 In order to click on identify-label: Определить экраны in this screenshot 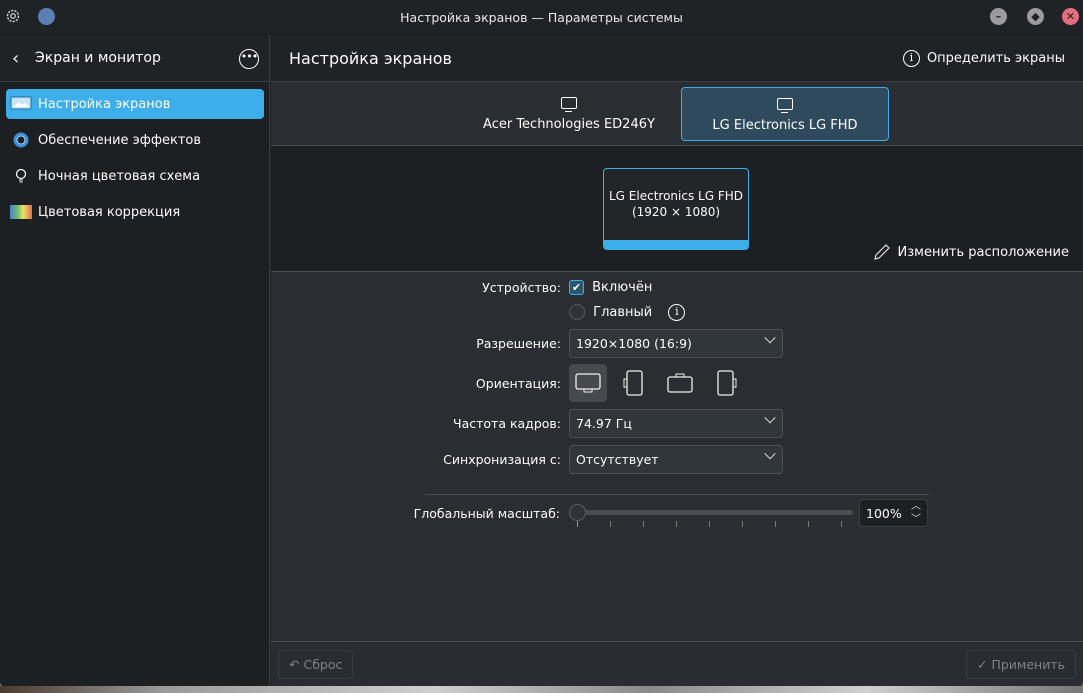, I will do `click(995, 58)`.